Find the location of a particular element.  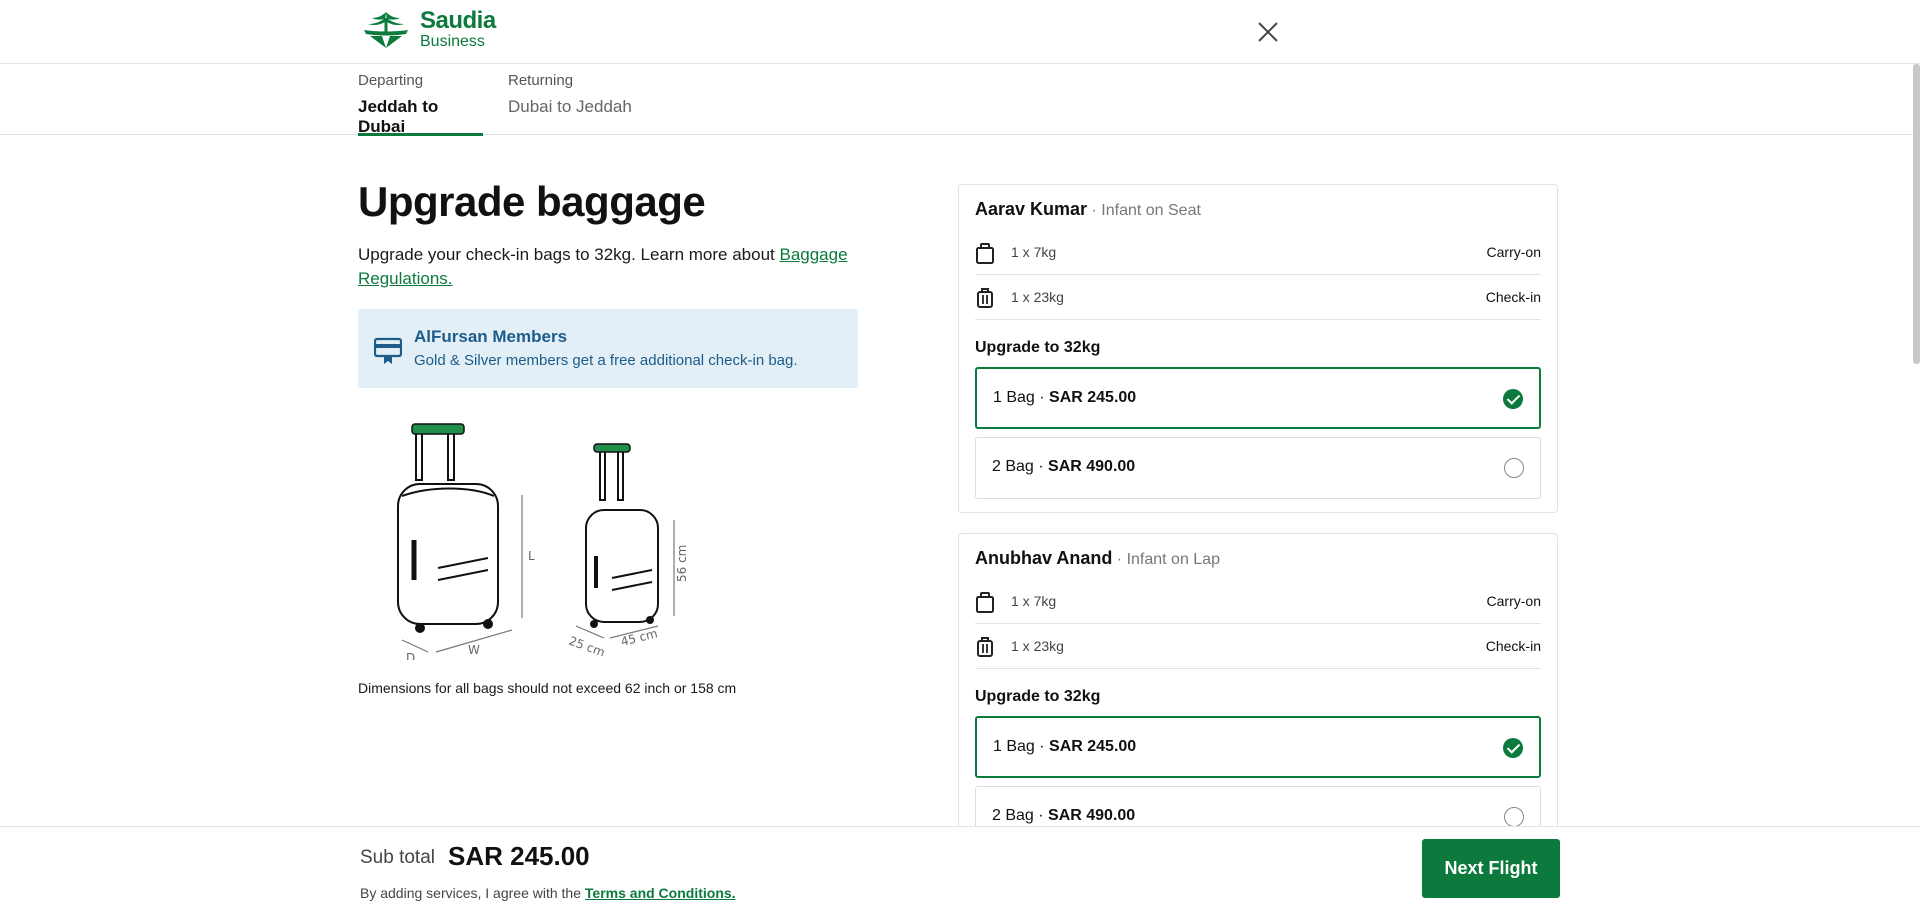

tab-small-label: Returning is located at coordinates (541, 80).